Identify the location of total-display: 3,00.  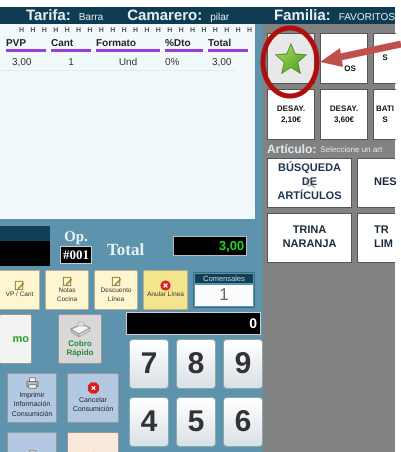
(210, 246).